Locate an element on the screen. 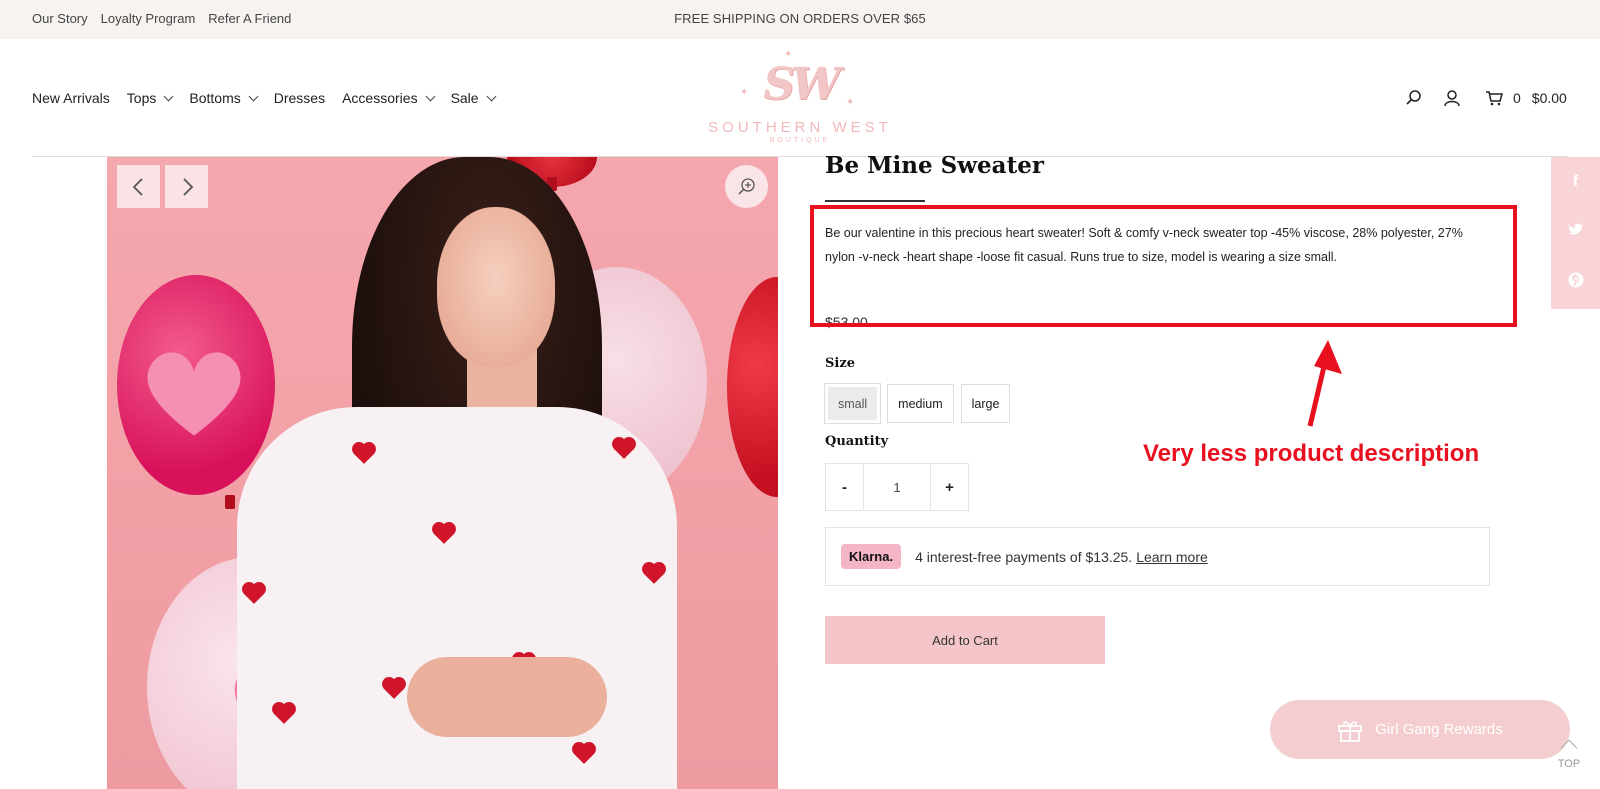 This screenshot has width=1600, height=789. shipping-promo: FREE SHIPPING ON ORDERS OVER $65 is located at coordinates (800, 18).